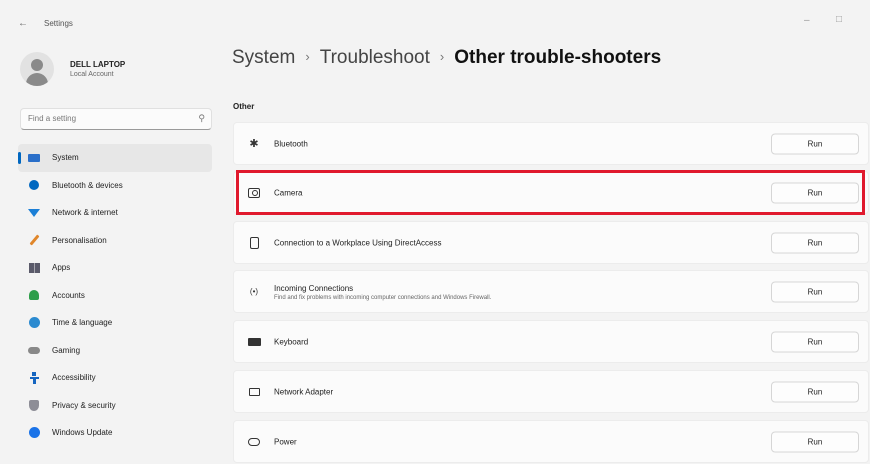 This screenshot has height=464, width=870. I want to click on back-arrow-icon: ←, so click(23, 23).